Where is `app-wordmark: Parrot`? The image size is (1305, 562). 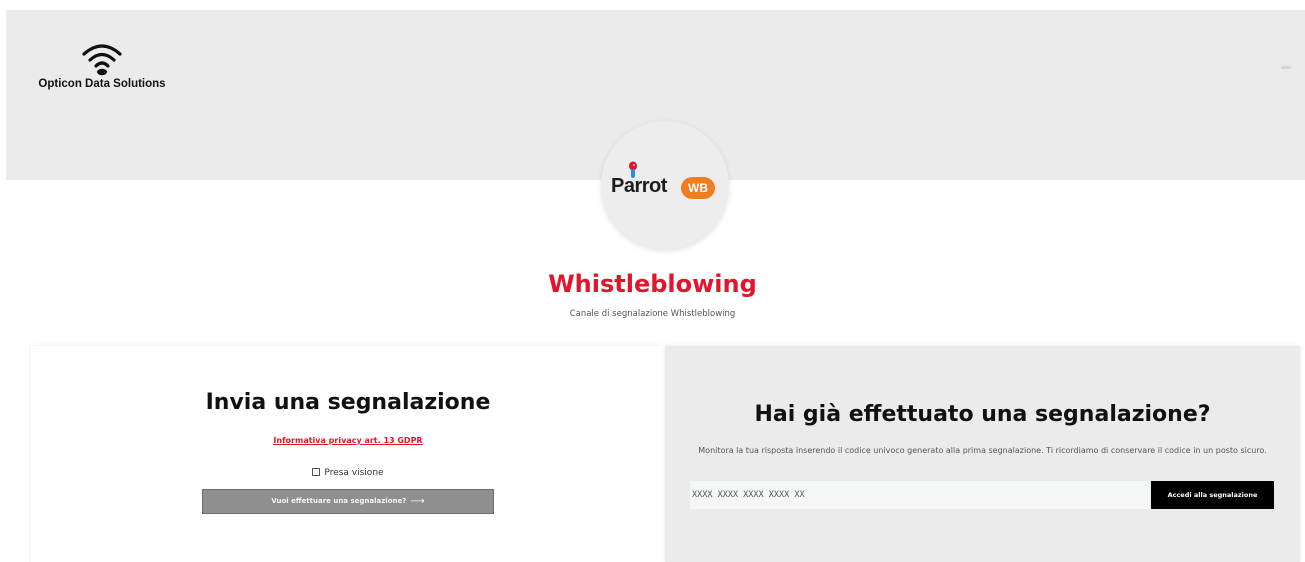 app-wordmark: Parrot is located at coordinates (639, 186).